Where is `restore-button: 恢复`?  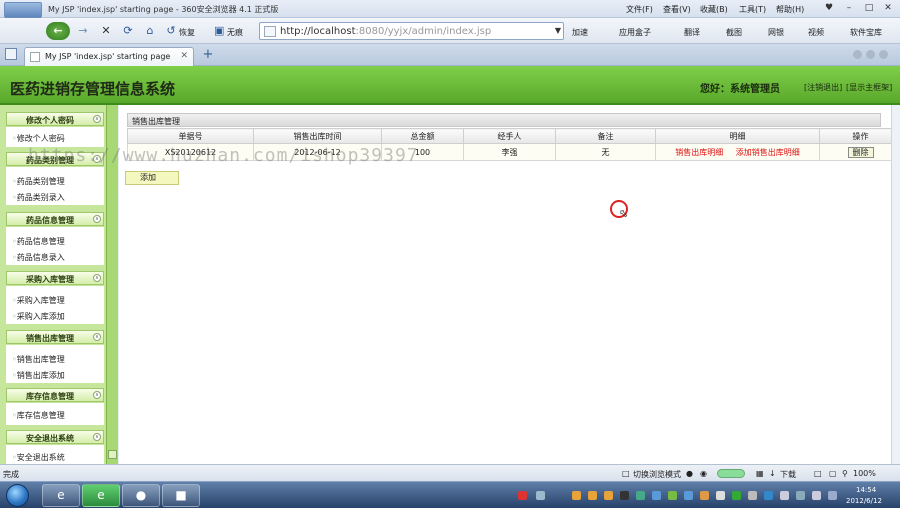
restore-button: 恢复 is located at coordinates (187, 32).